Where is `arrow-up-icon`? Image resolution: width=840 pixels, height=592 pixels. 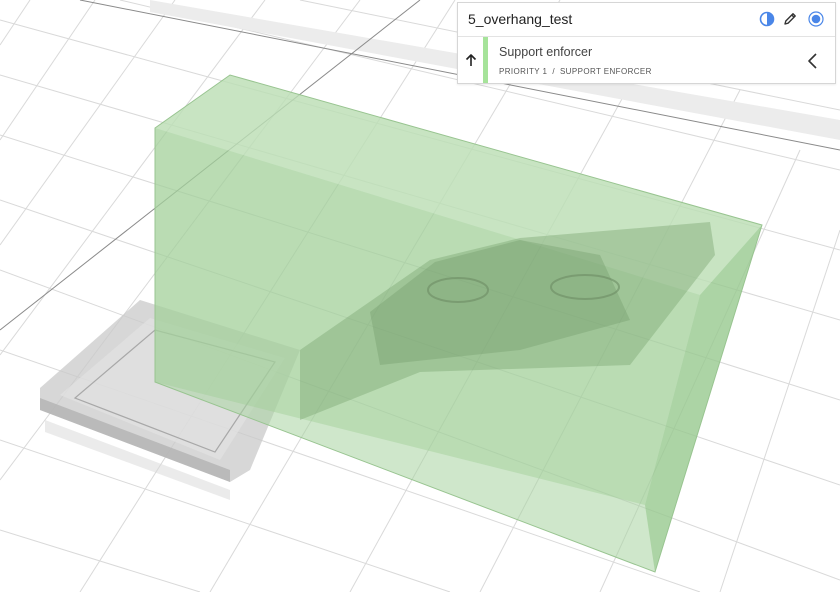
arrow-up-icon is located at coordinates (471, 60).